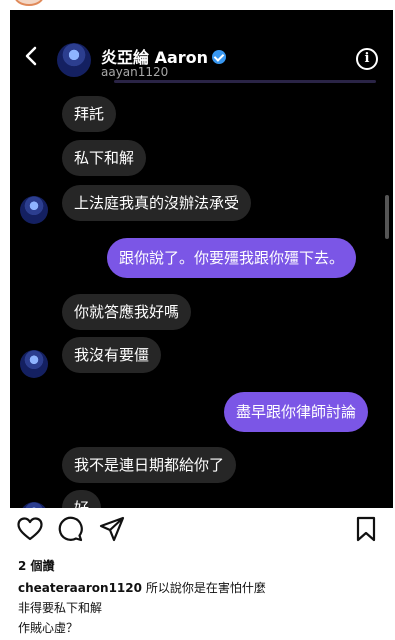 The width and height of the screenshot is (395, 640). Describe the element at coordinates (36, 565) in the screenshot. I see `like-count: 2 個讚` at that location.